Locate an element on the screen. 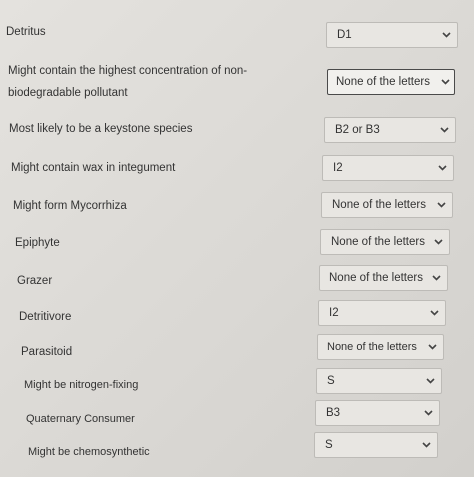  answer-select: B2 or B3 is located at coordinates (390, 130).